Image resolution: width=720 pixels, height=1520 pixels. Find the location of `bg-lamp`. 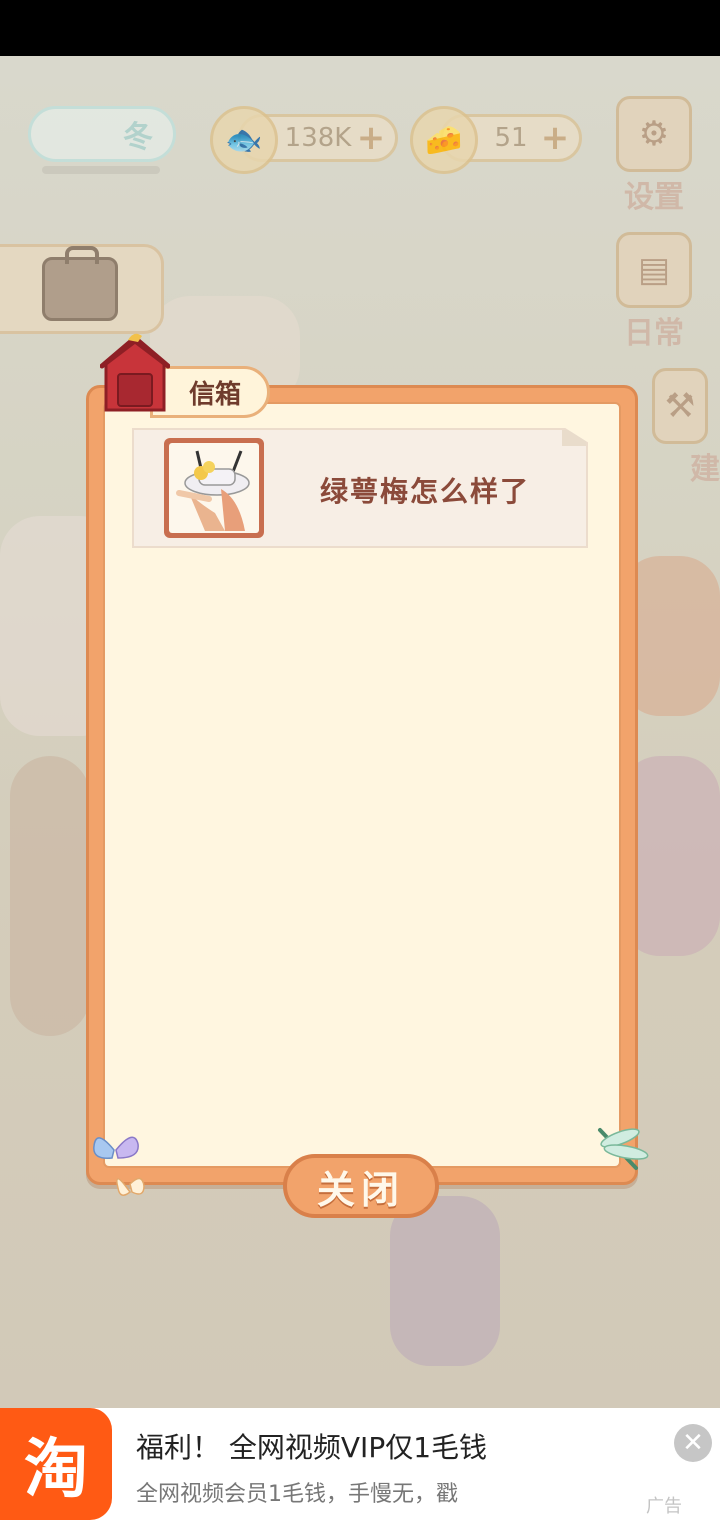

bg-lamp is located at coordinates (50, 896).